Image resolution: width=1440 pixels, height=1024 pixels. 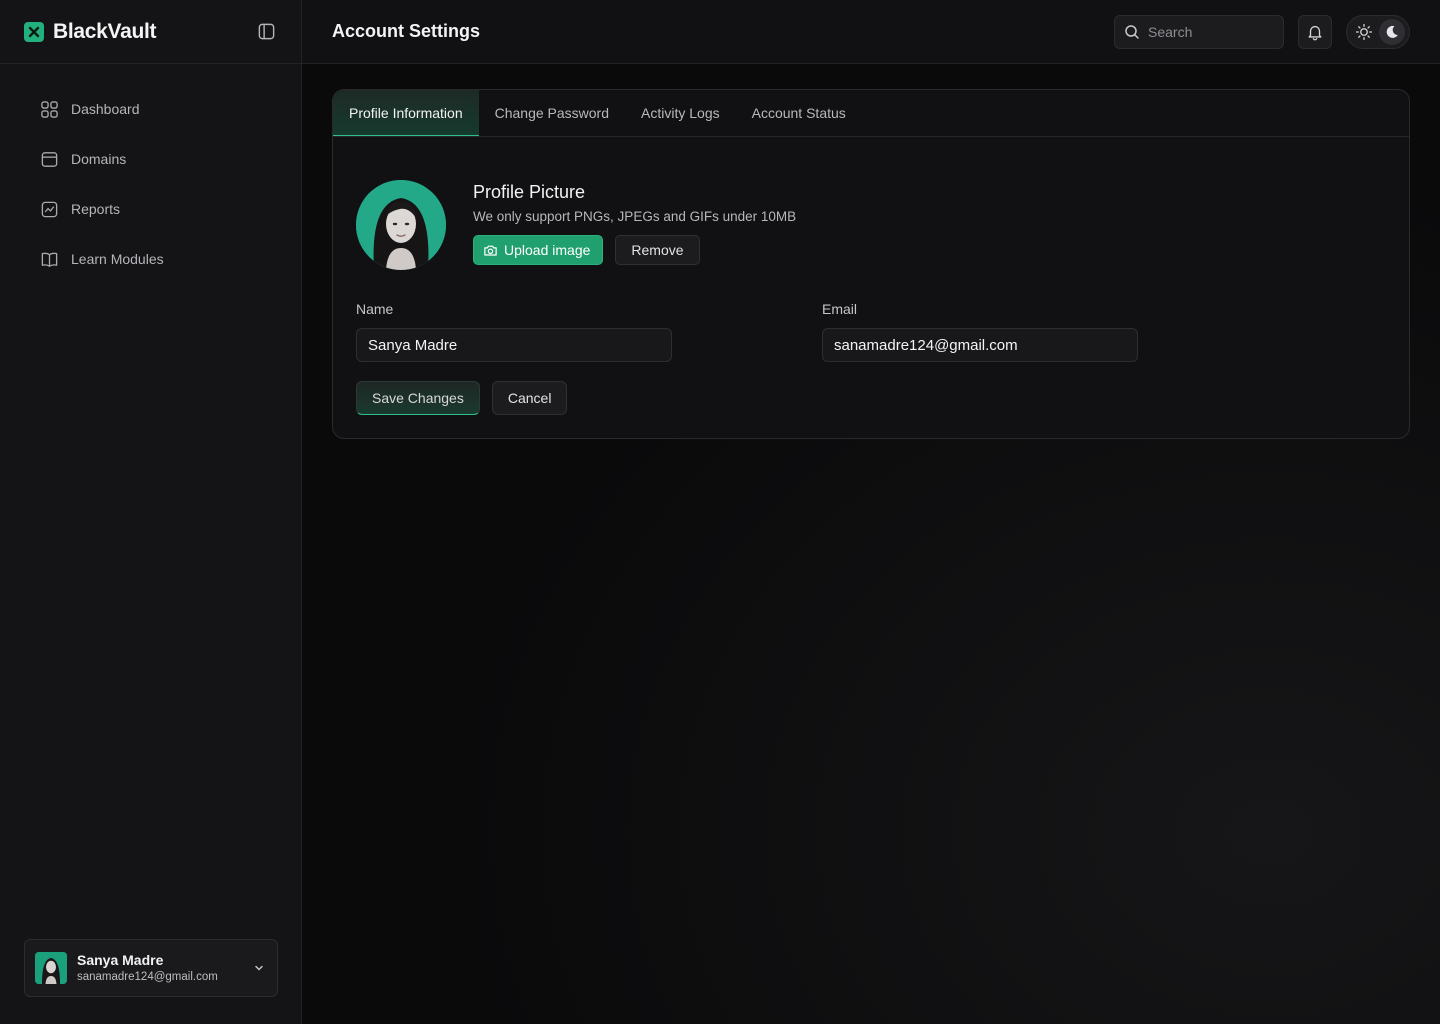 What do you see at coordinates (514, 345) in the screenshot?
I see `name-input` at bounding box center [514, 345].